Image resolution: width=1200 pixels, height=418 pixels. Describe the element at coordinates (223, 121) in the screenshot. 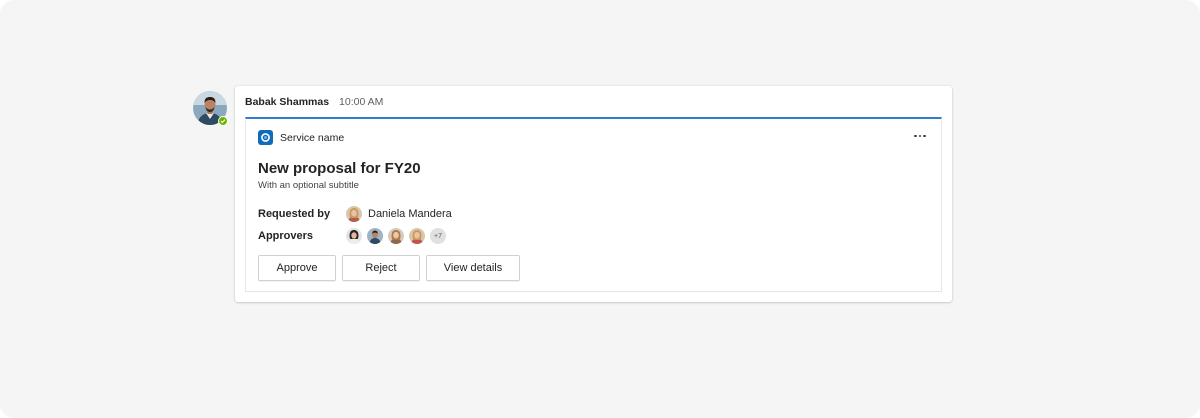

I see `presence-available-icon` at that location.